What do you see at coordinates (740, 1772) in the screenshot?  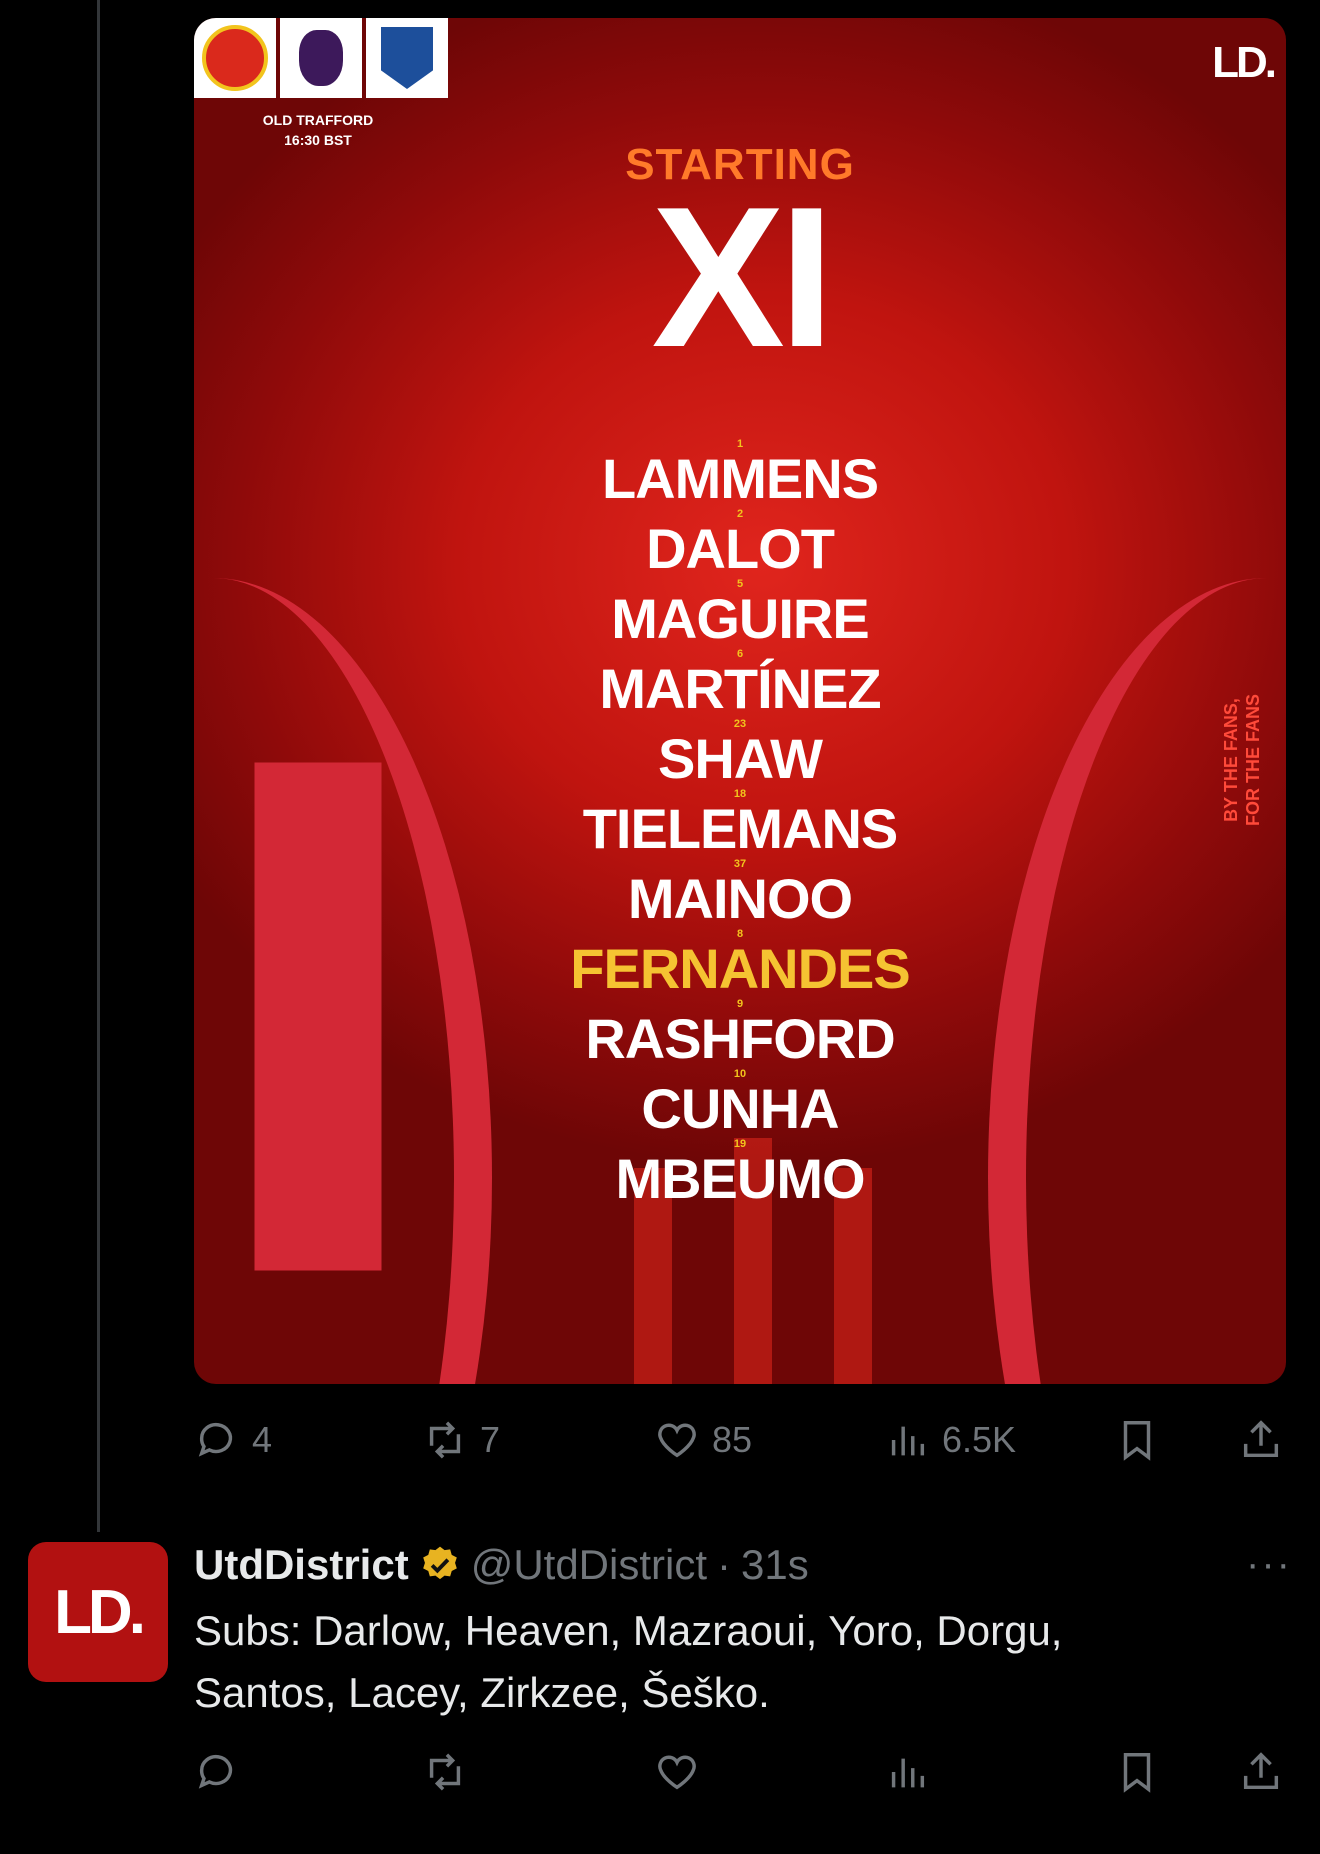 I see `tweet2-action-bar` at bounding box center [740, 1772].